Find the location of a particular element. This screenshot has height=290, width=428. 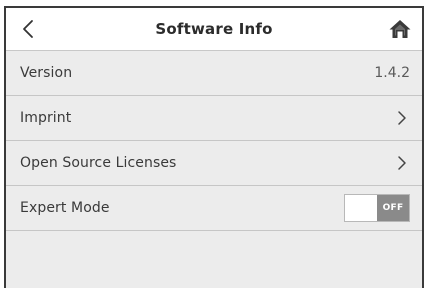

imprint-label: Imprint is located at coordinates (46, 118).